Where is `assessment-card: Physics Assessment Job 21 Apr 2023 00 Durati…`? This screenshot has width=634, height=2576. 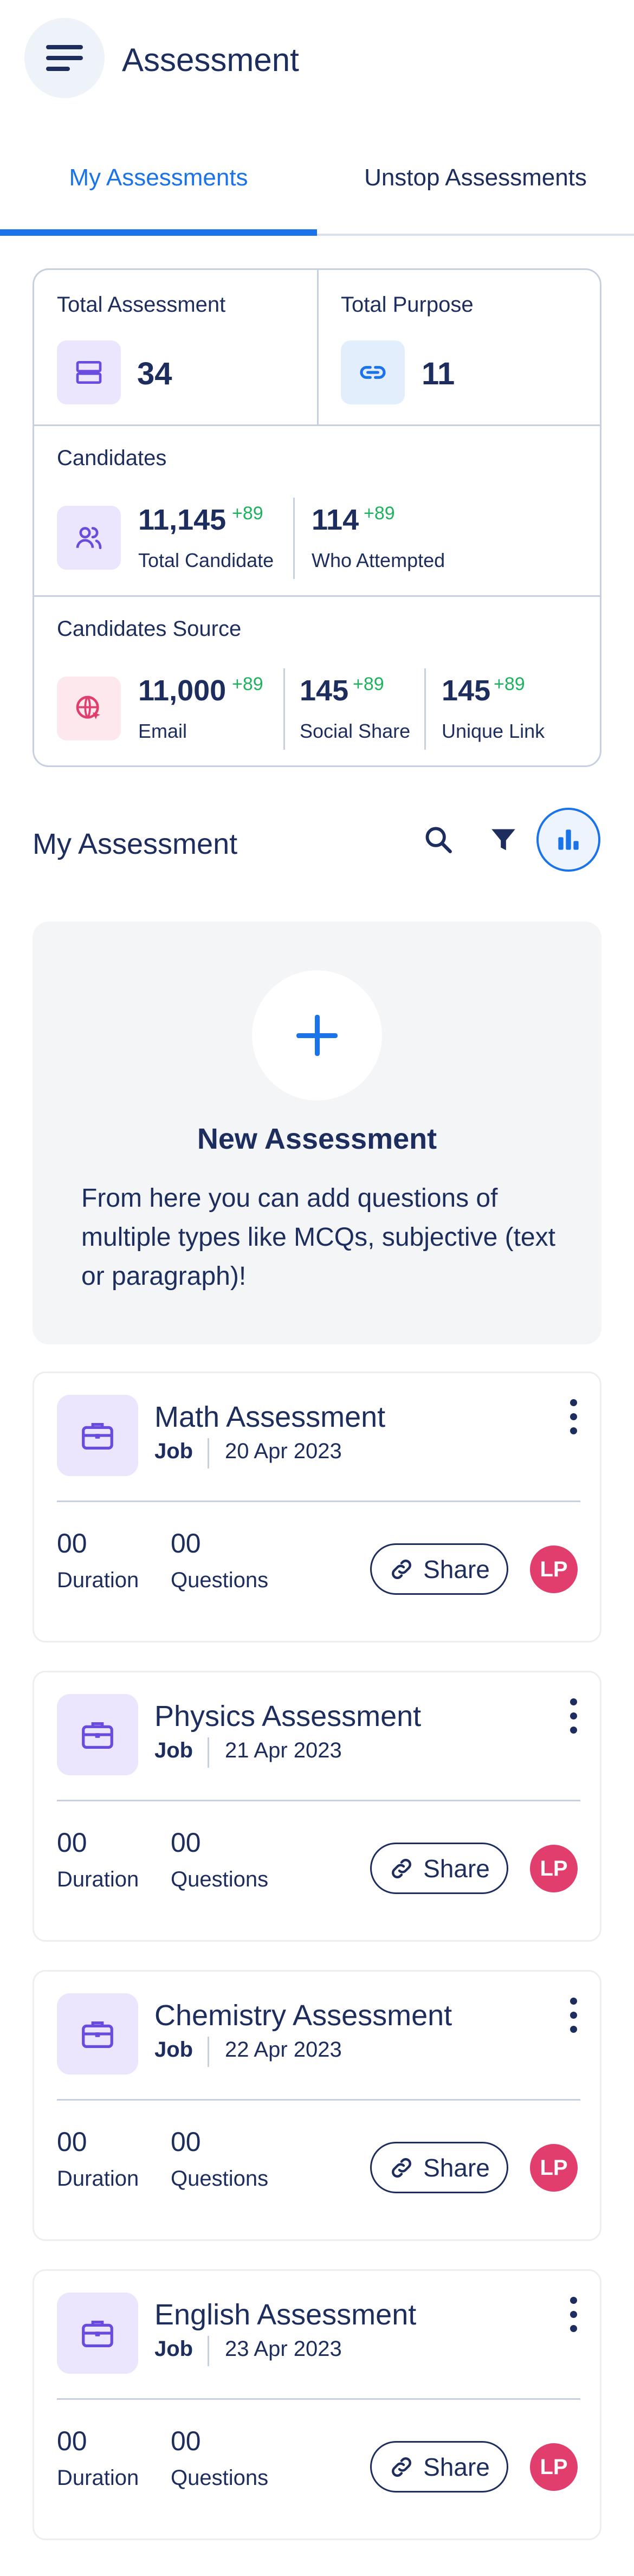 assessment-card: Physics Assessment Job 21 Apr 2023 00 Durati… is located at coordinates (317, 1806).